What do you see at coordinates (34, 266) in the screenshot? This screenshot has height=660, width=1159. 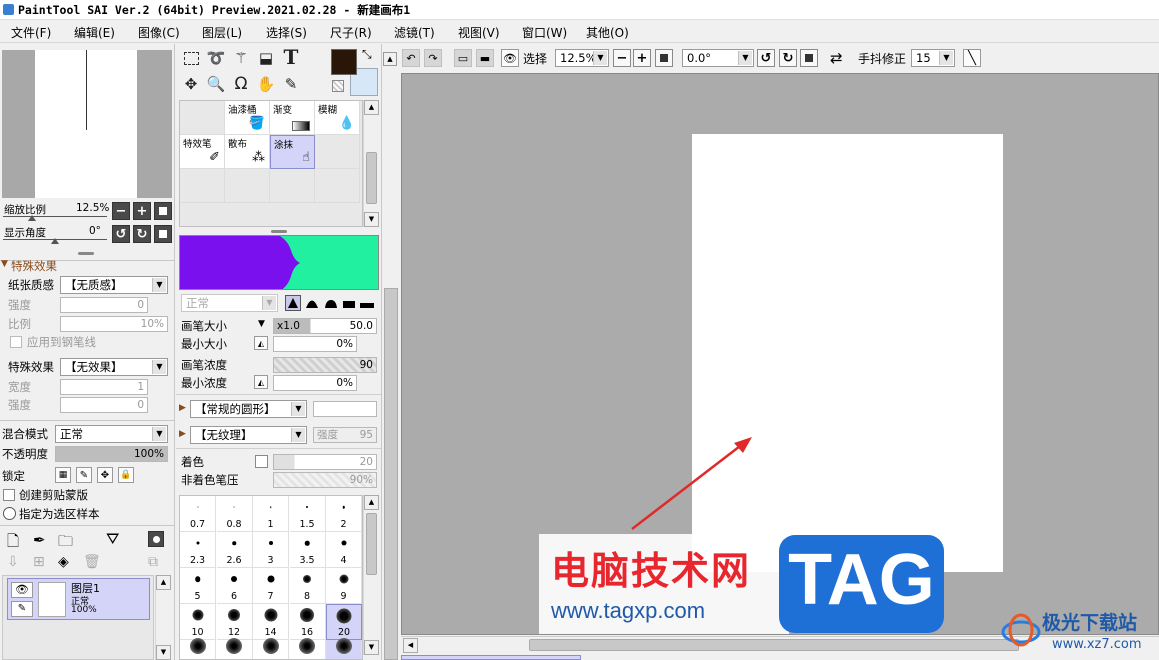 I see `special-effects-header: 特殊效果` at bounding box center [34, 266].